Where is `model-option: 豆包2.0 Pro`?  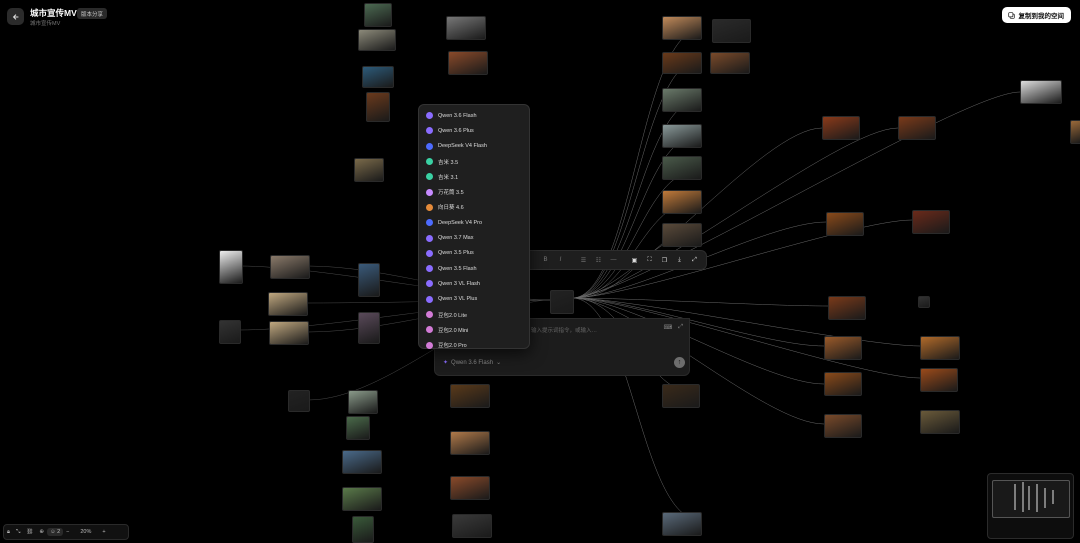
model-option: 豆包2.0 Pro is located at coordinates (474, 344).